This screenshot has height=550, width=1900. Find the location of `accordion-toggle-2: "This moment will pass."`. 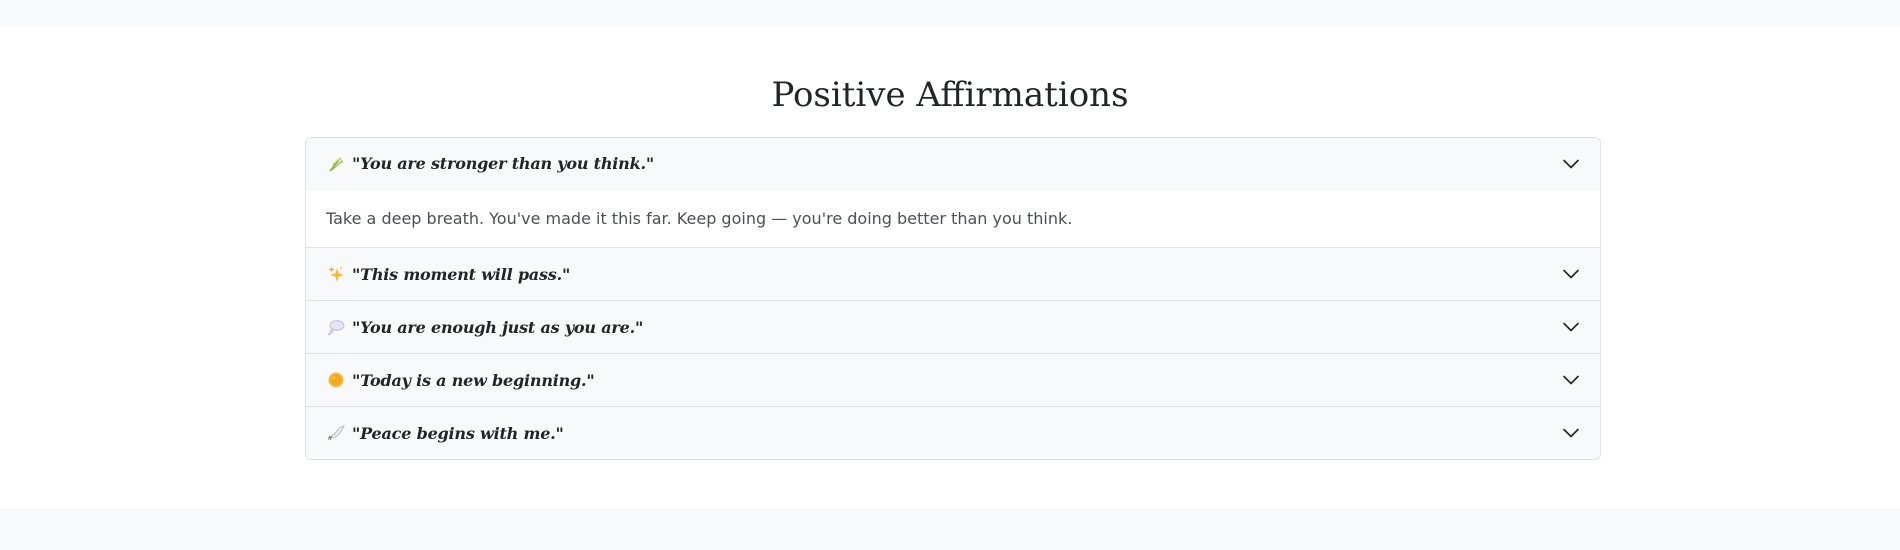

accordion-toggle-2: "This moment will pass." is located at coordinates (953, 274).